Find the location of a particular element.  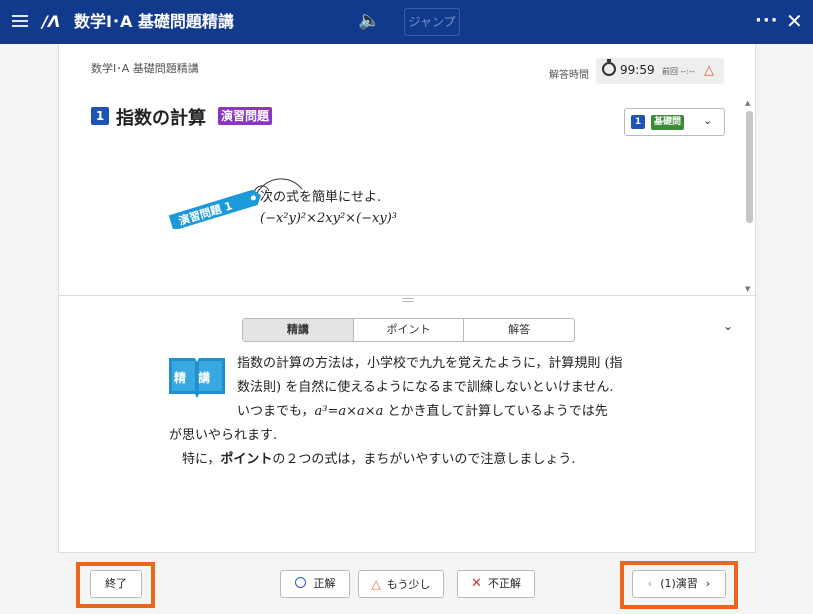

explanation-line: 指数の計算の方法は，小学校で九九を覚えたように，計算規則 (指 is located at coordinates (430, 363).